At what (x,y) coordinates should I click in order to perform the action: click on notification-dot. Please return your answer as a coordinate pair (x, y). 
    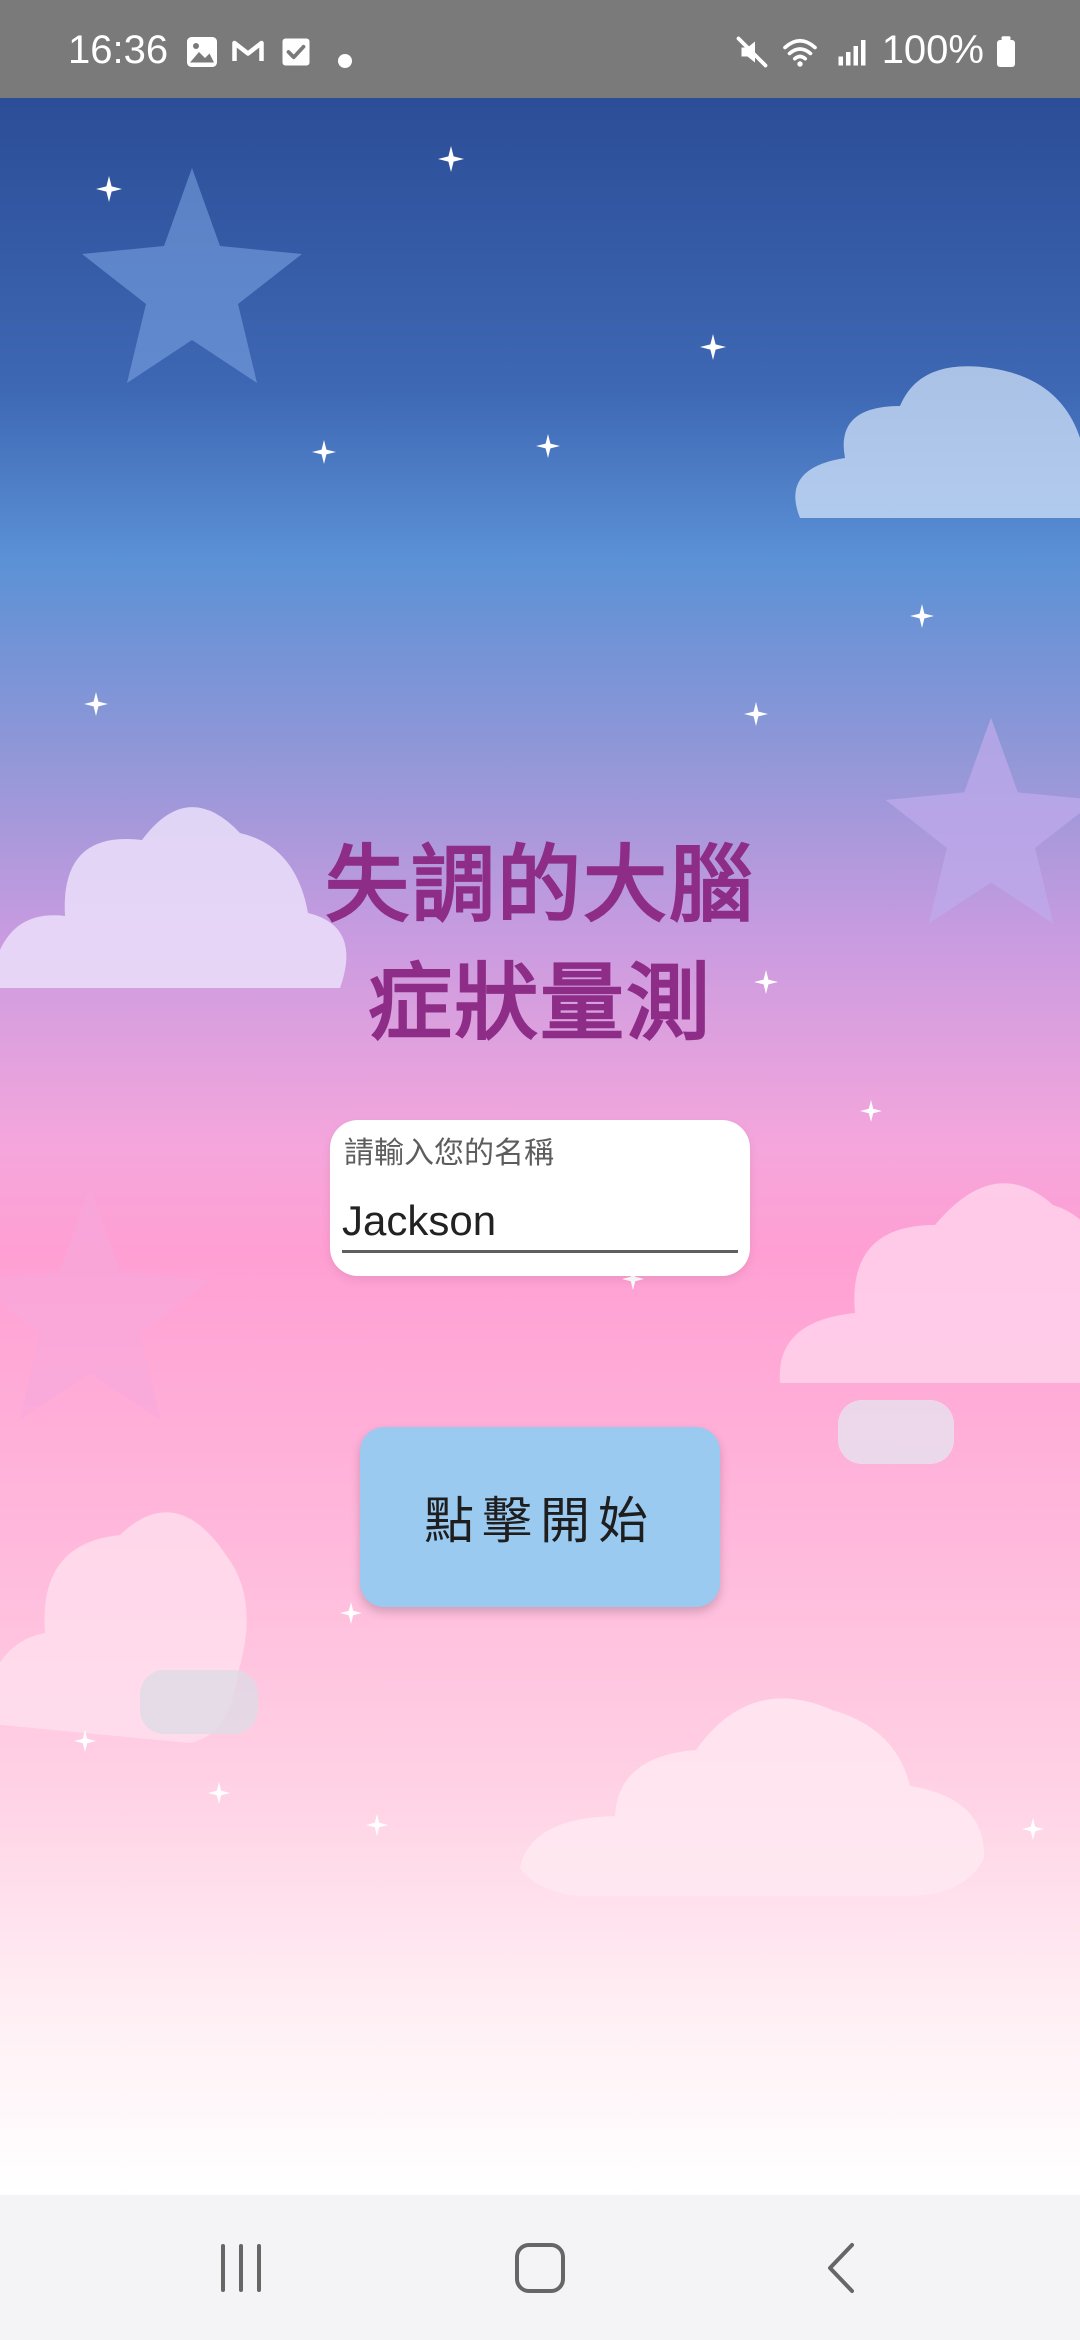
    Looking at the image, I should click on (345, 61).